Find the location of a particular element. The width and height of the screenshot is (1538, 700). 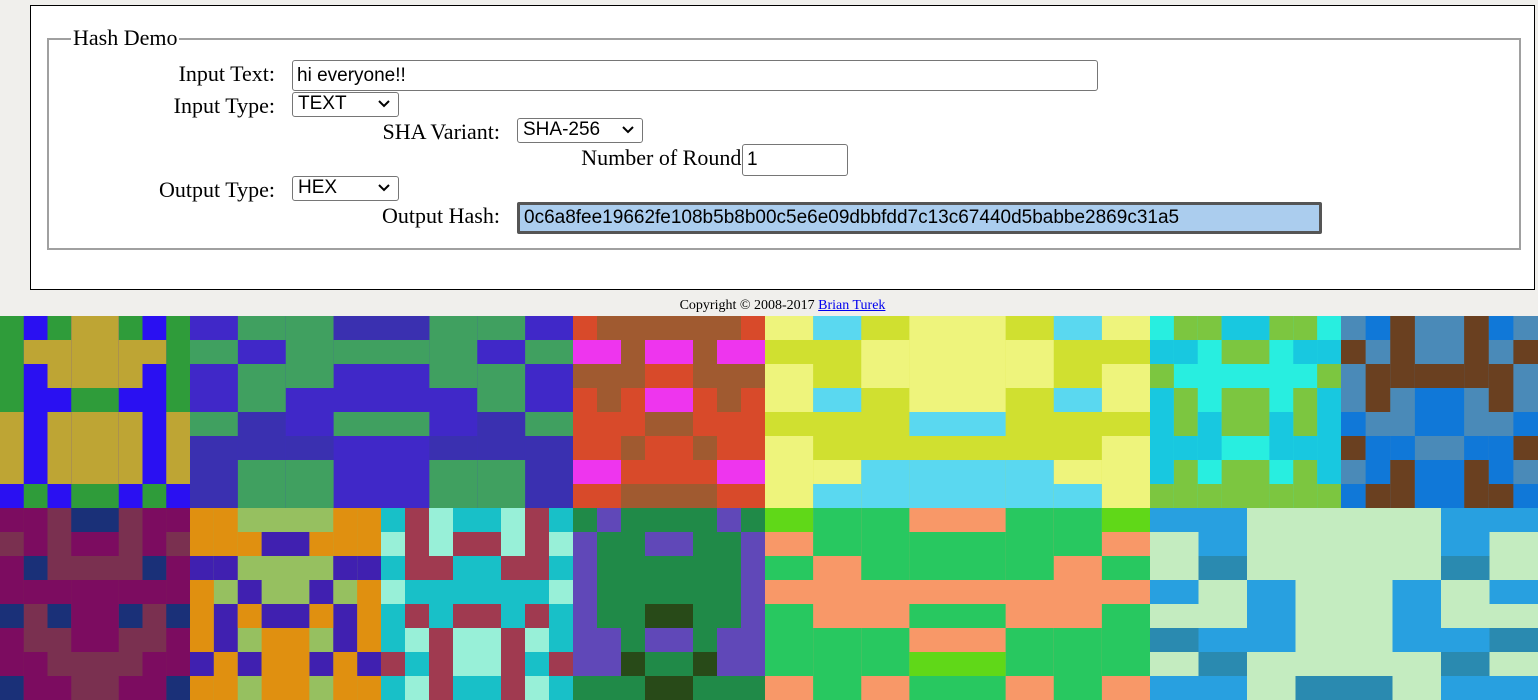

output-hash-field is located at coordinates (919, 218).